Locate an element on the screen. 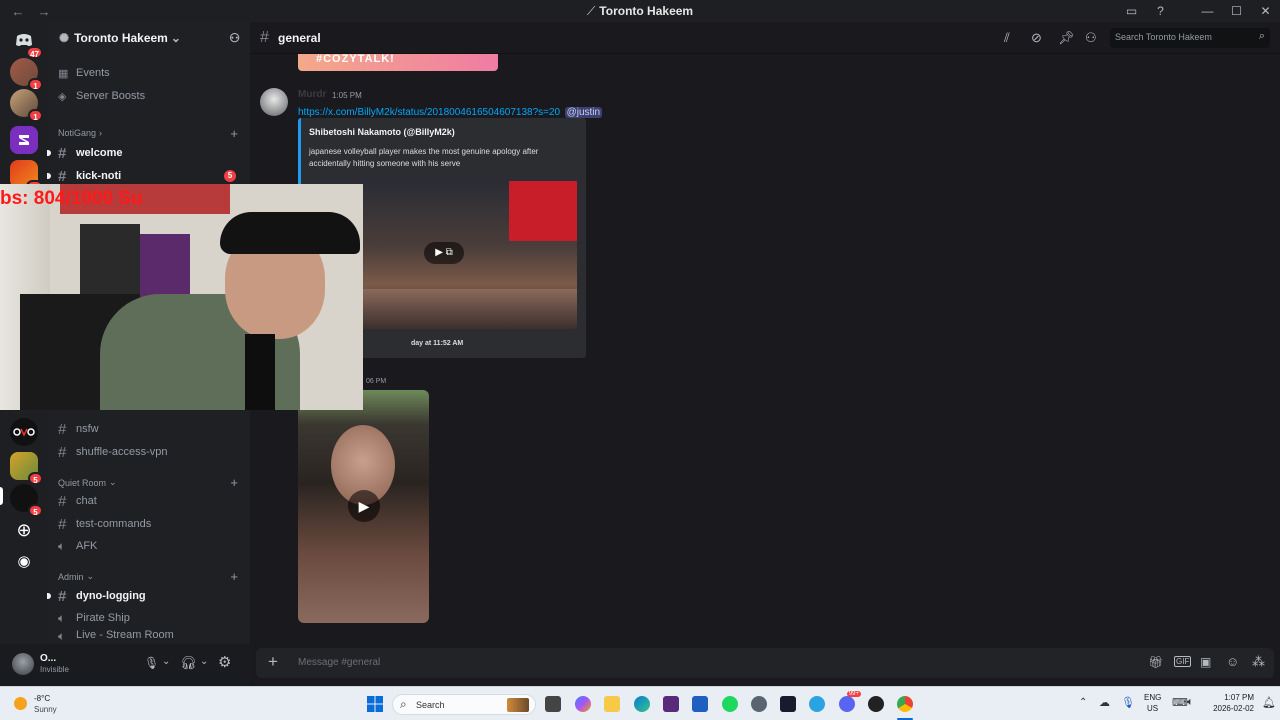 The image size is (1280, 720). gift-icon: 🎁︎ is located at coordinates (1155, 662).